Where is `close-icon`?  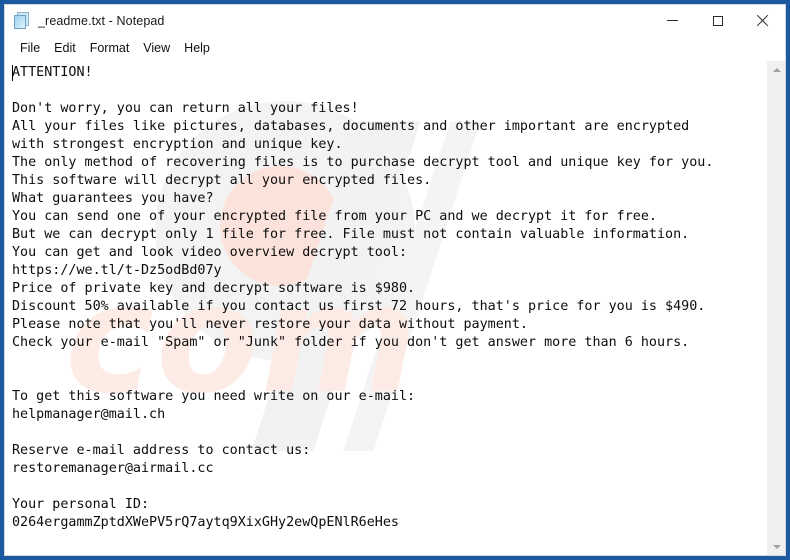 close-icon is located at coordinates (762, 20).